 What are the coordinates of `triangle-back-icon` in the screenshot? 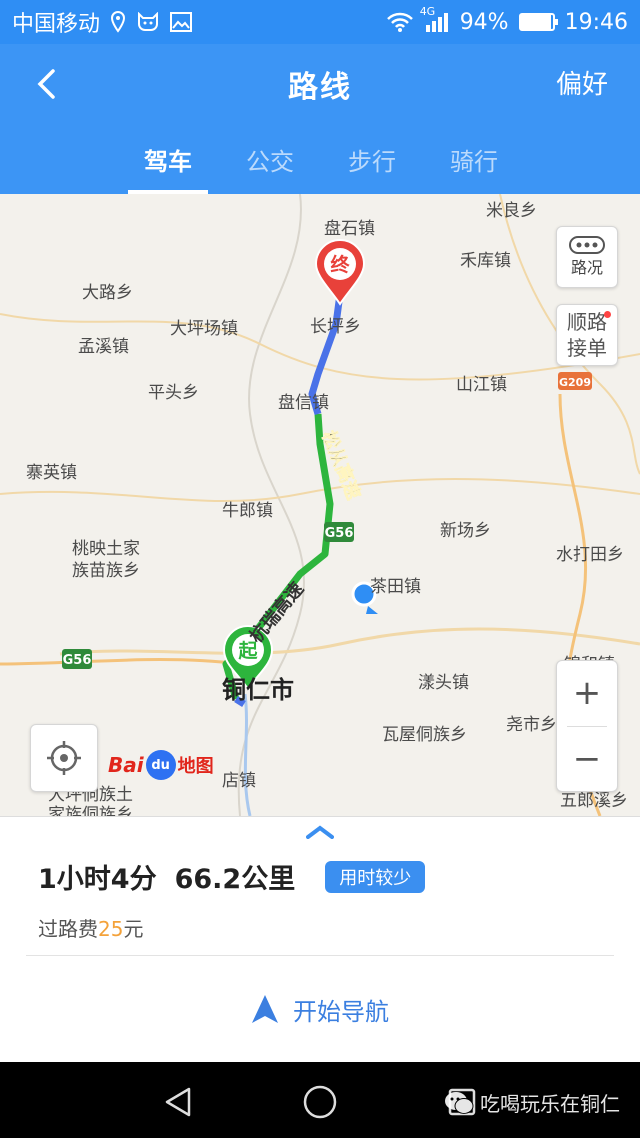 It's located at (178, 1102).